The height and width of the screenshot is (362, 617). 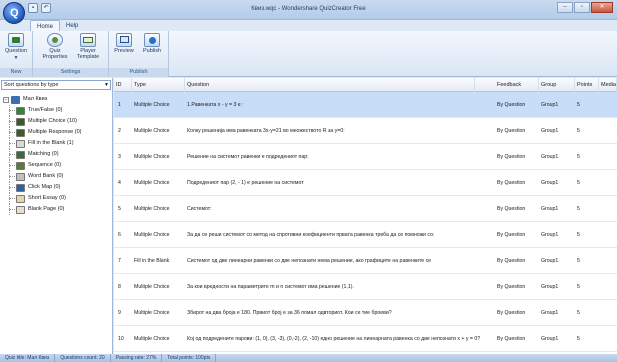 What do you see at coordinates (152, 40) in the screenshot?
I see `publish-icon` at bounding box center [152, 40].